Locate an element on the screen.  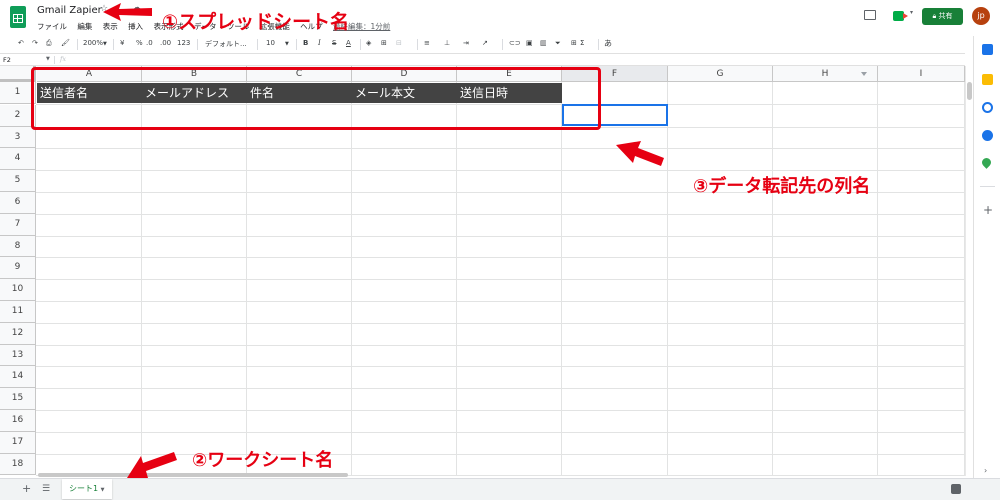
font-size-chevron-down-icon: ▼ is located at coordinates (287, 44).